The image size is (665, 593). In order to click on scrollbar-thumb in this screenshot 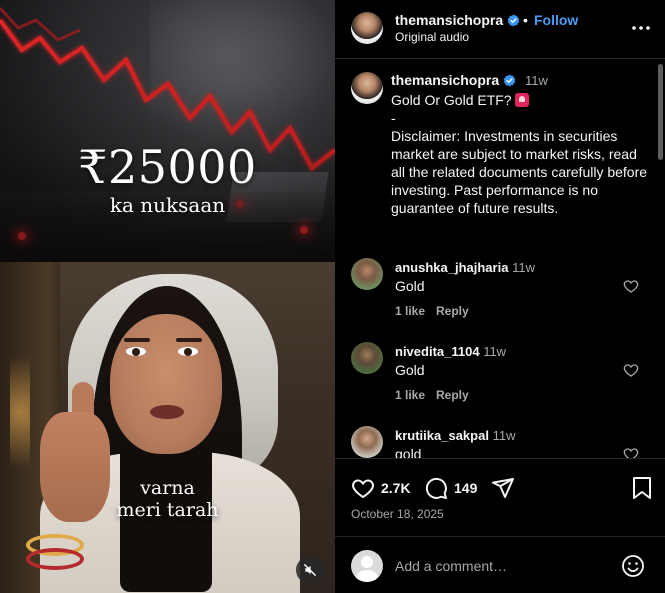, I will do `click(660, 112)`.